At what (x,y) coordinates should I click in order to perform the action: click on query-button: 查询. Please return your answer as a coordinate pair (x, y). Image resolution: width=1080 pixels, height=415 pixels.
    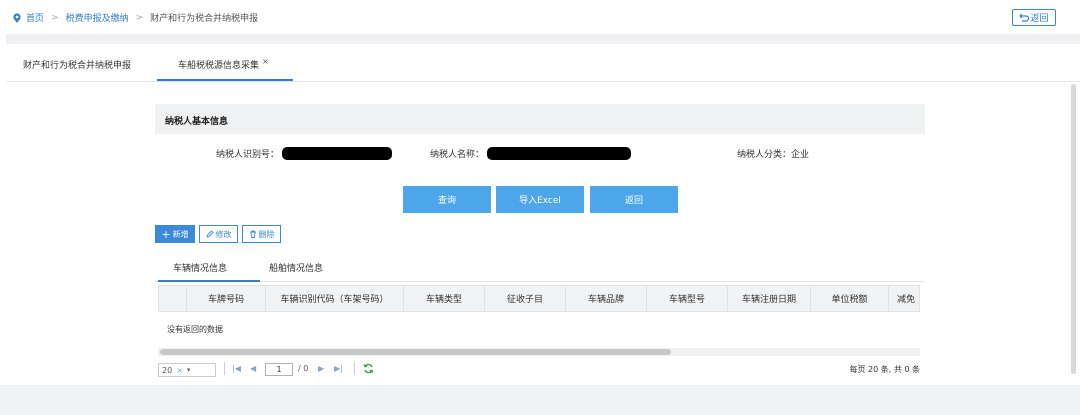
    Looking at the image, I should click on (447, 199).